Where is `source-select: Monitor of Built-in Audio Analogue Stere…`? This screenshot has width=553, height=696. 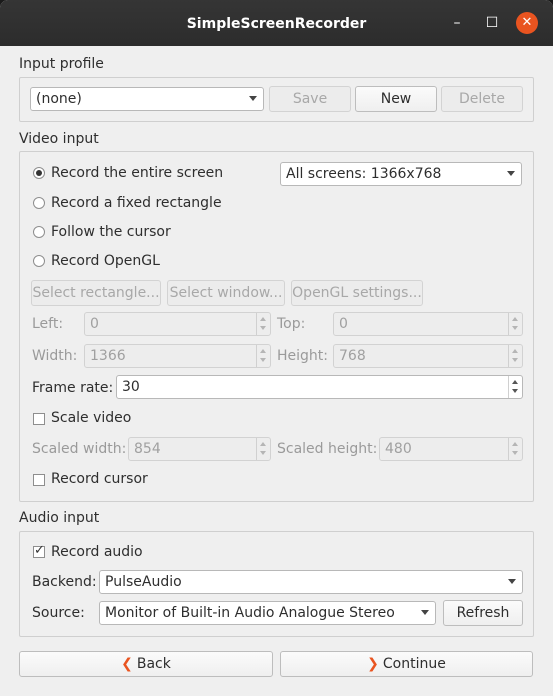
source-select: Monitor of Built-in Audio Analogue Stere… is located at coordinates (267, 613).